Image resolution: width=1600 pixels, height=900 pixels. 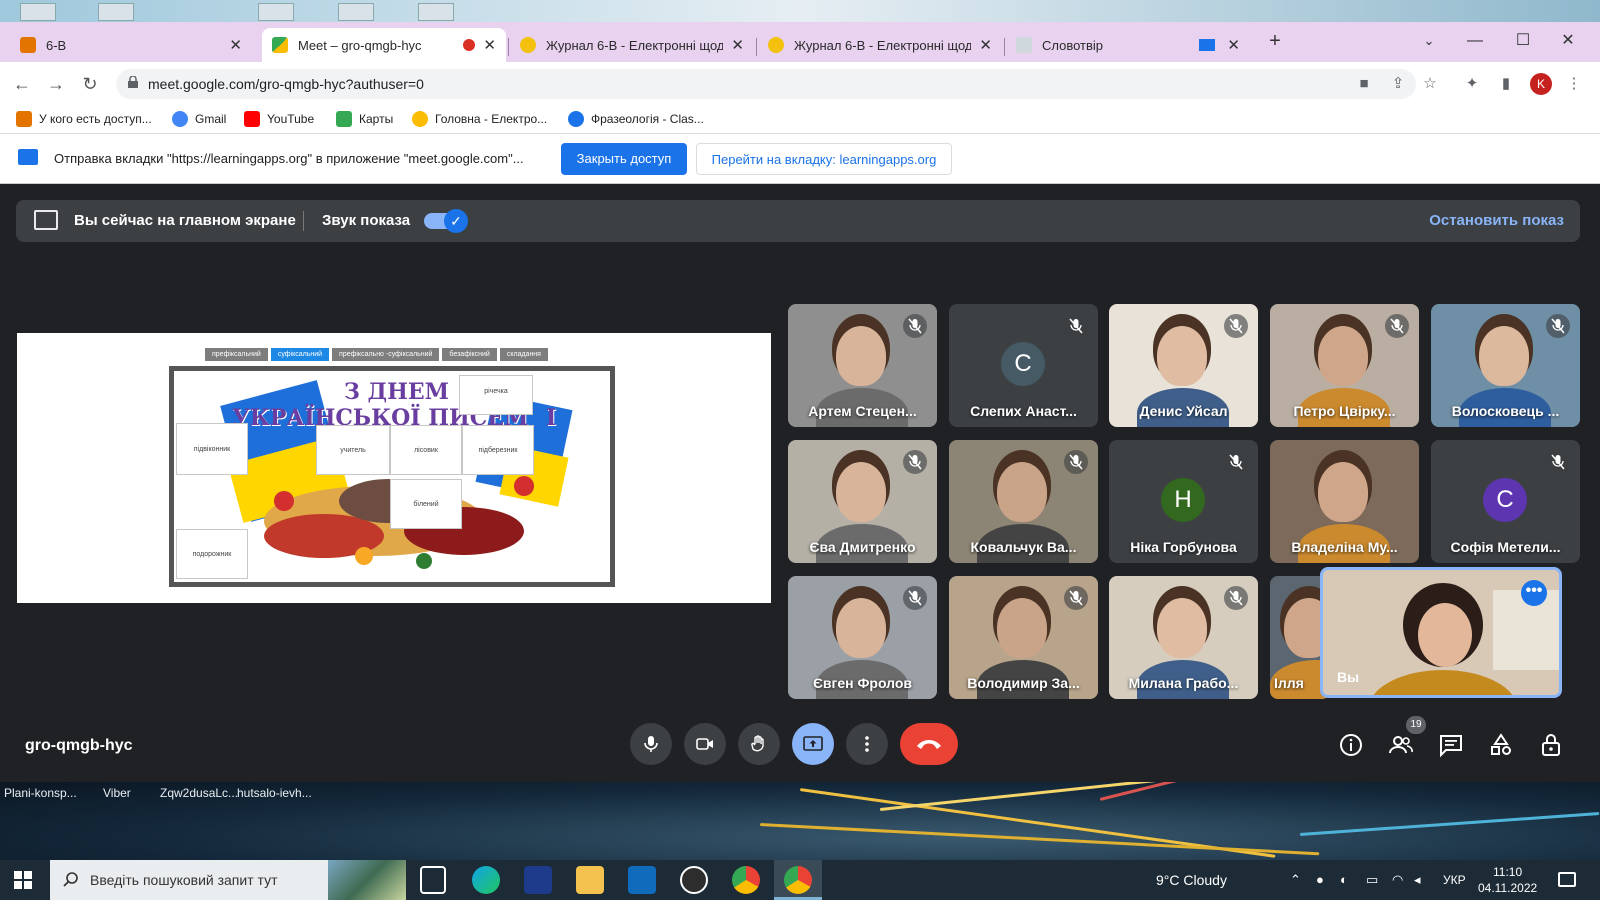 What do you see at coordinates (1534, 593) in the screenshot?
I see `more-options-icon: •••` at bounding box center [1534, 593].